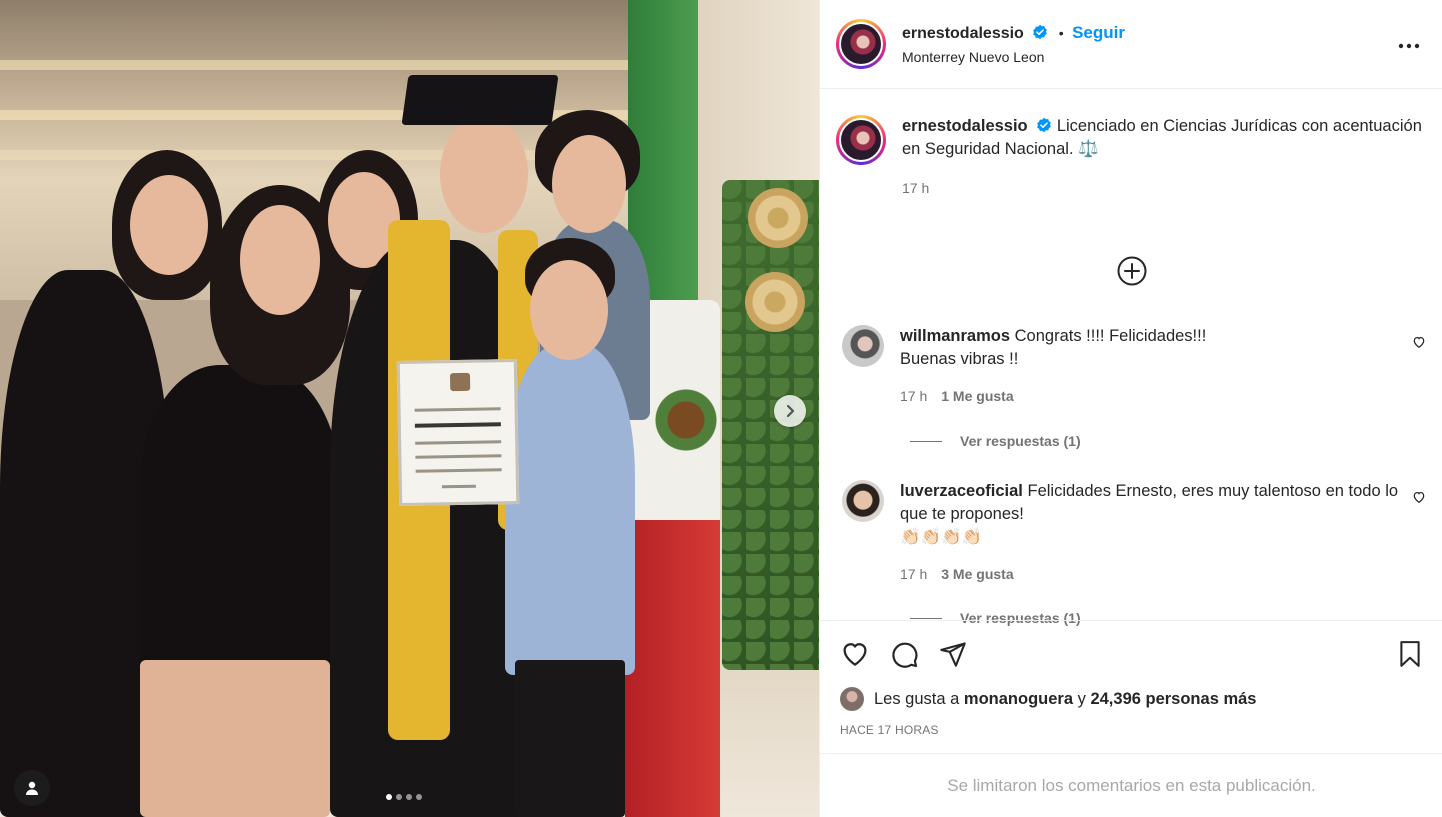 This screenshot has height=817, width=1442. Describe the element at coordinates (1131, 730) in the screenshot. I see `post-time-ago: HACE 17 HORAS` at that location.